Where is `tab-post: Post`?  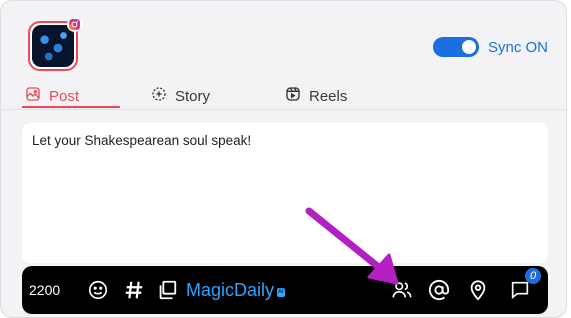 tab-post: Post is located at coordinates (52, 96).